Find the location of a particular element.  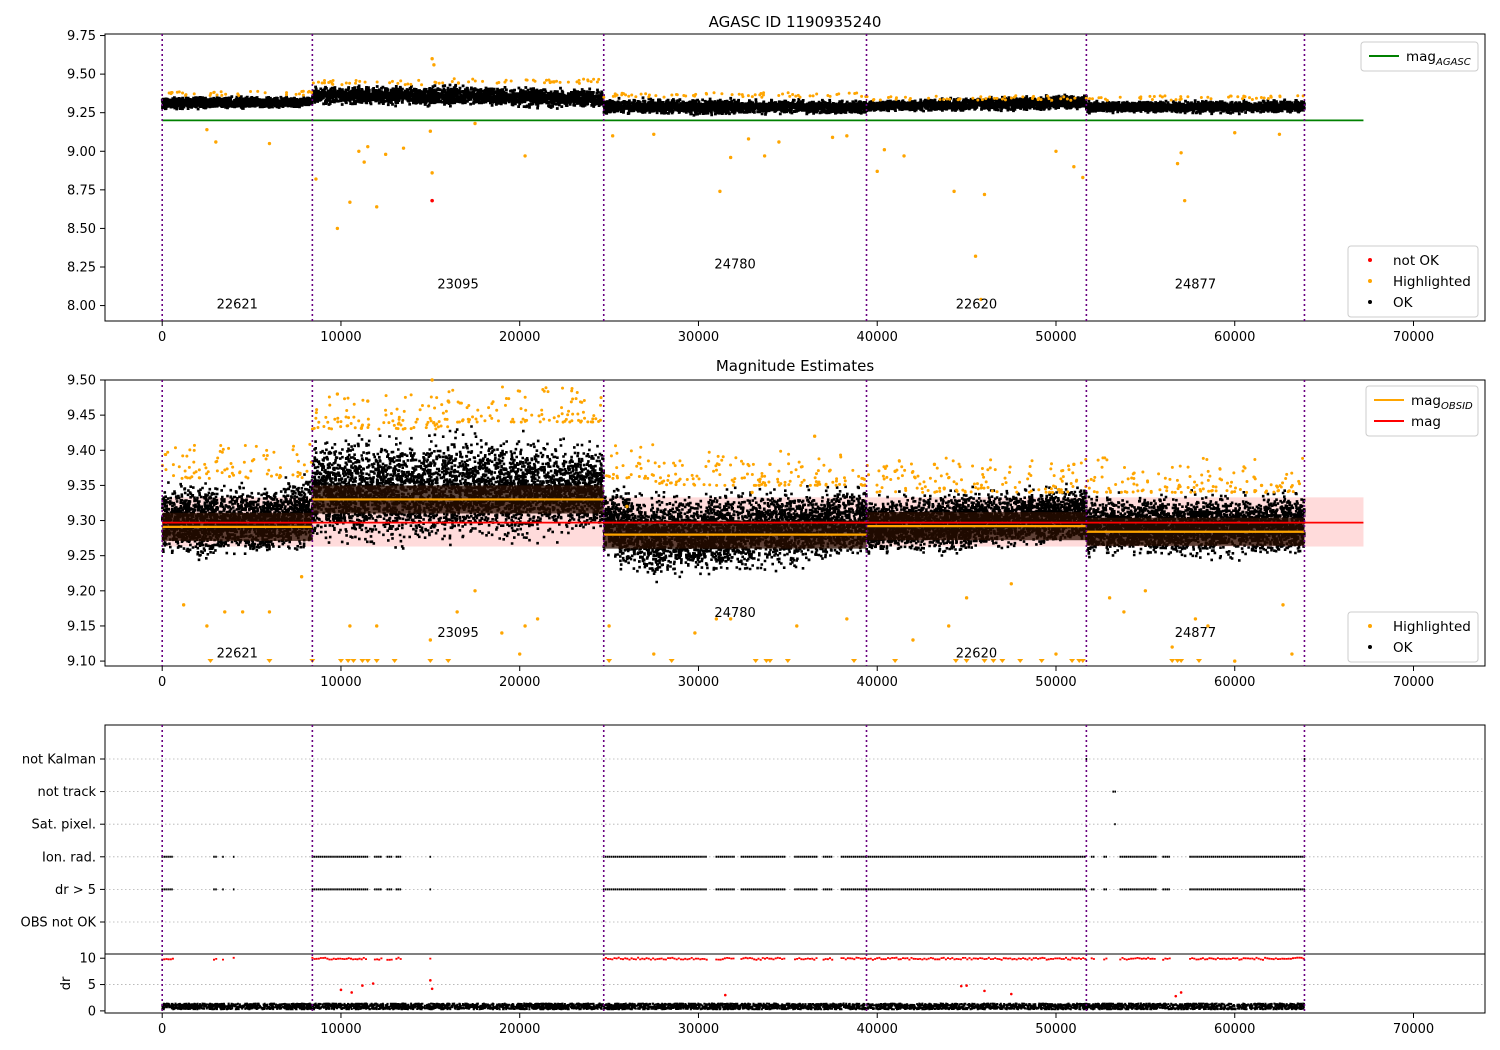

x-tick-label: 70000 is located at coordinates (1413, 1029).